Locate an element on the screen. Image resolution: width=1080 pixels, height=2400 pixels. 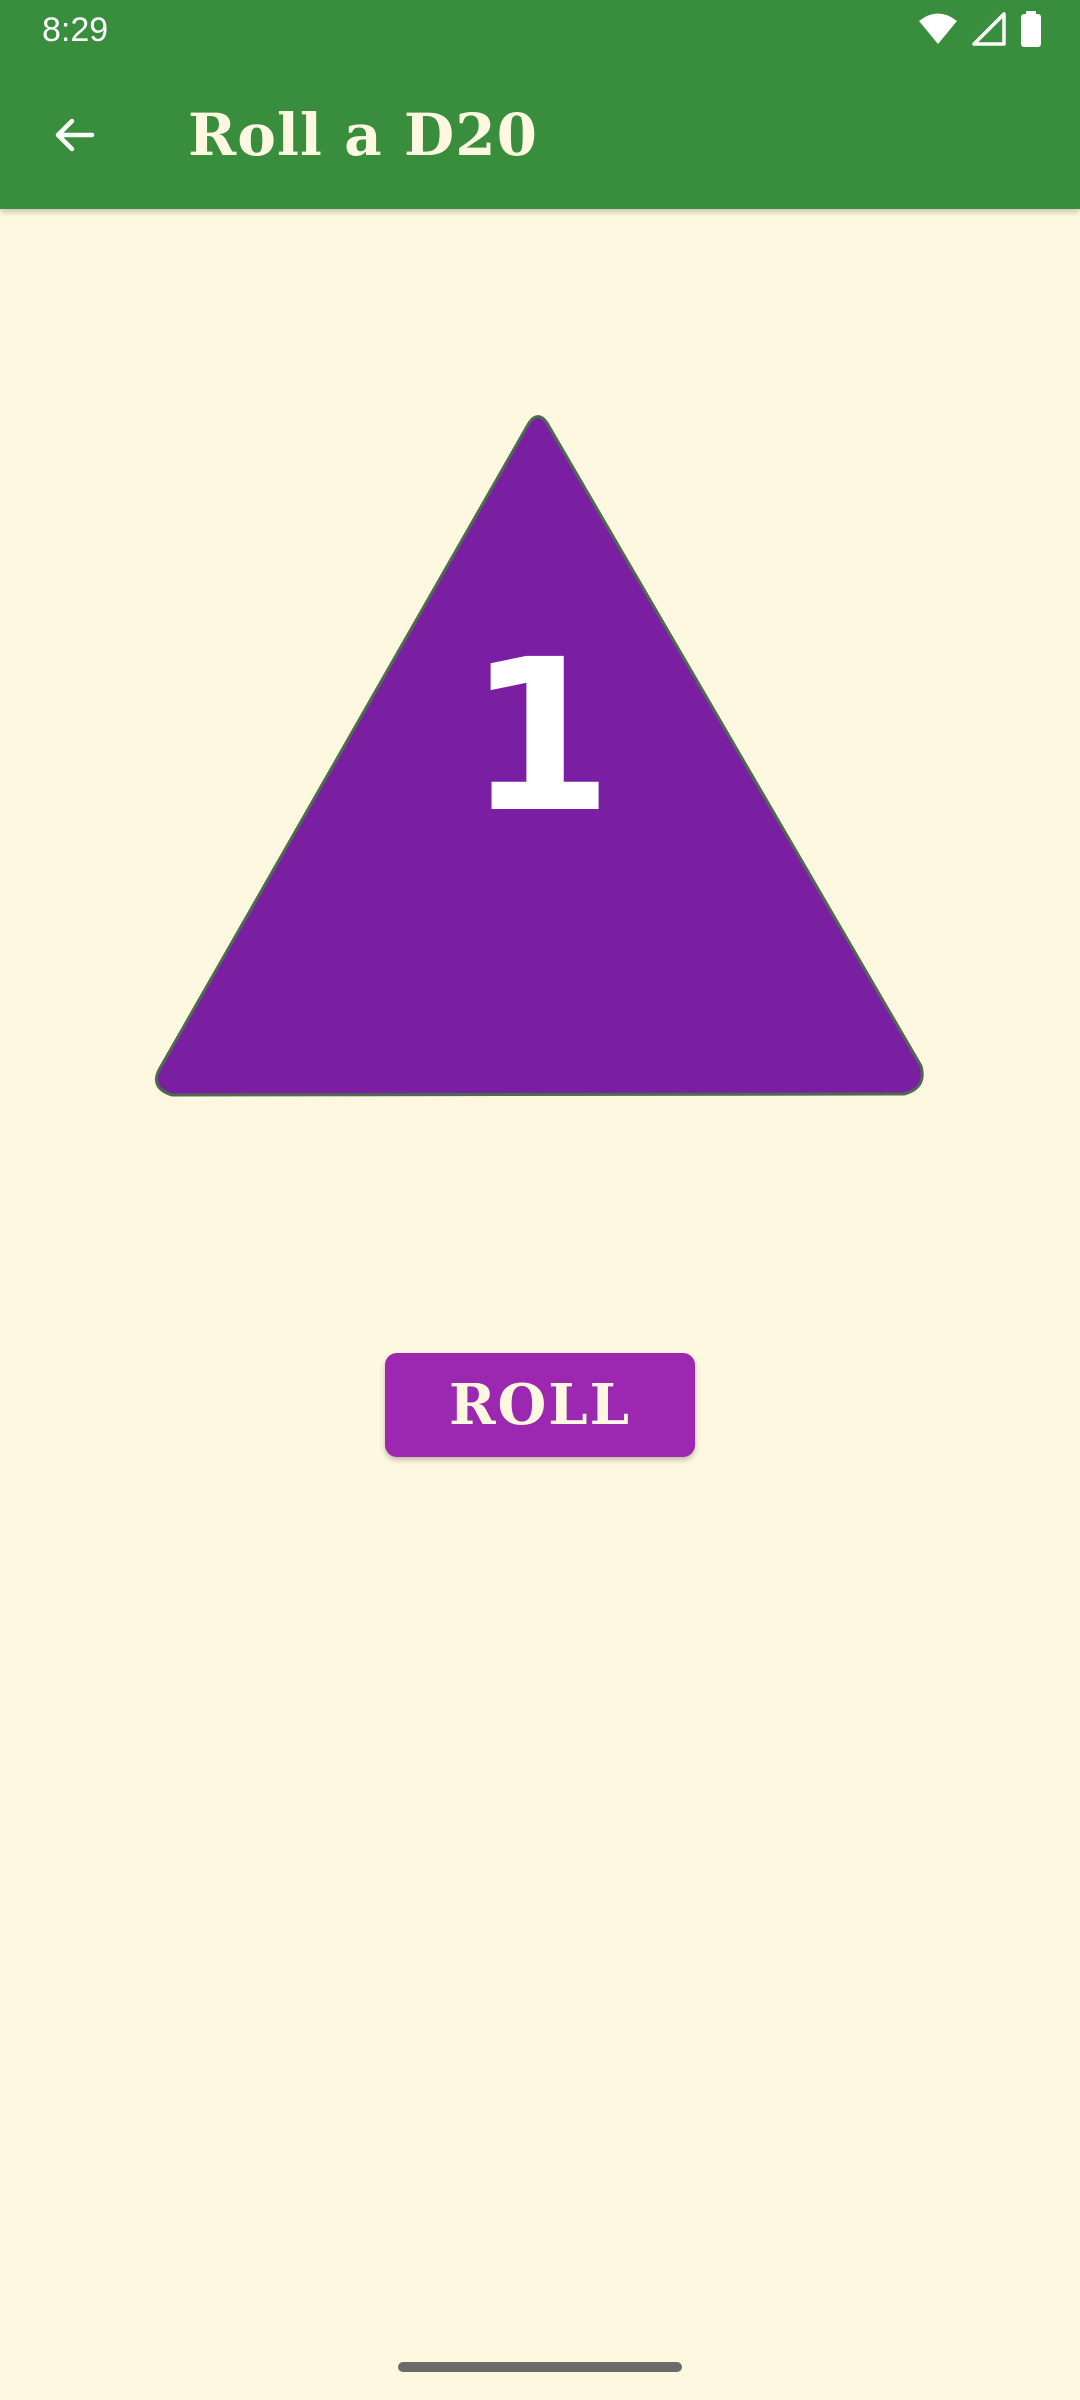
arrow-back-icon is located at coordinates (74, 136).